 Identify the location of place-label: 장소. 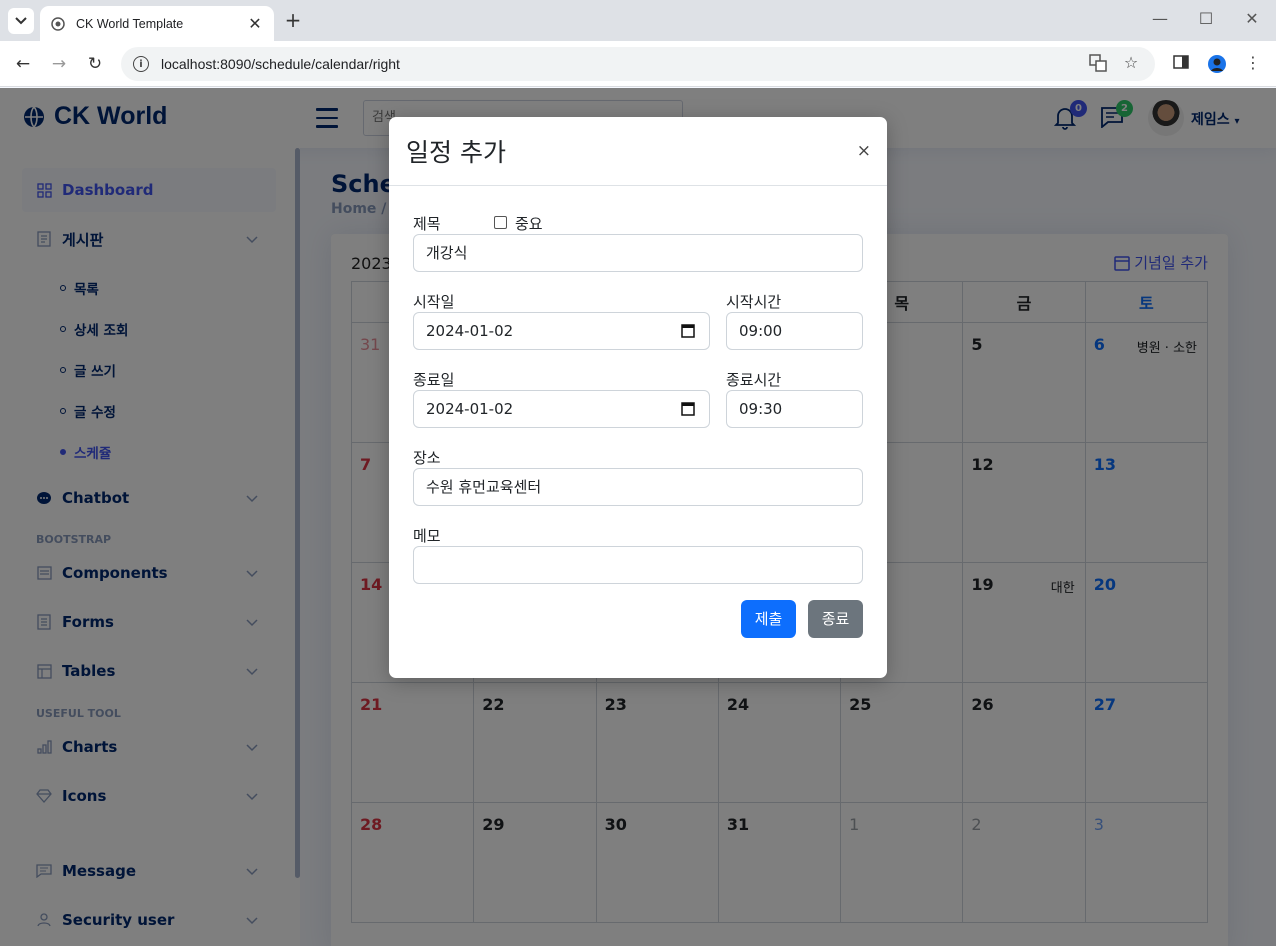
(427, 458).